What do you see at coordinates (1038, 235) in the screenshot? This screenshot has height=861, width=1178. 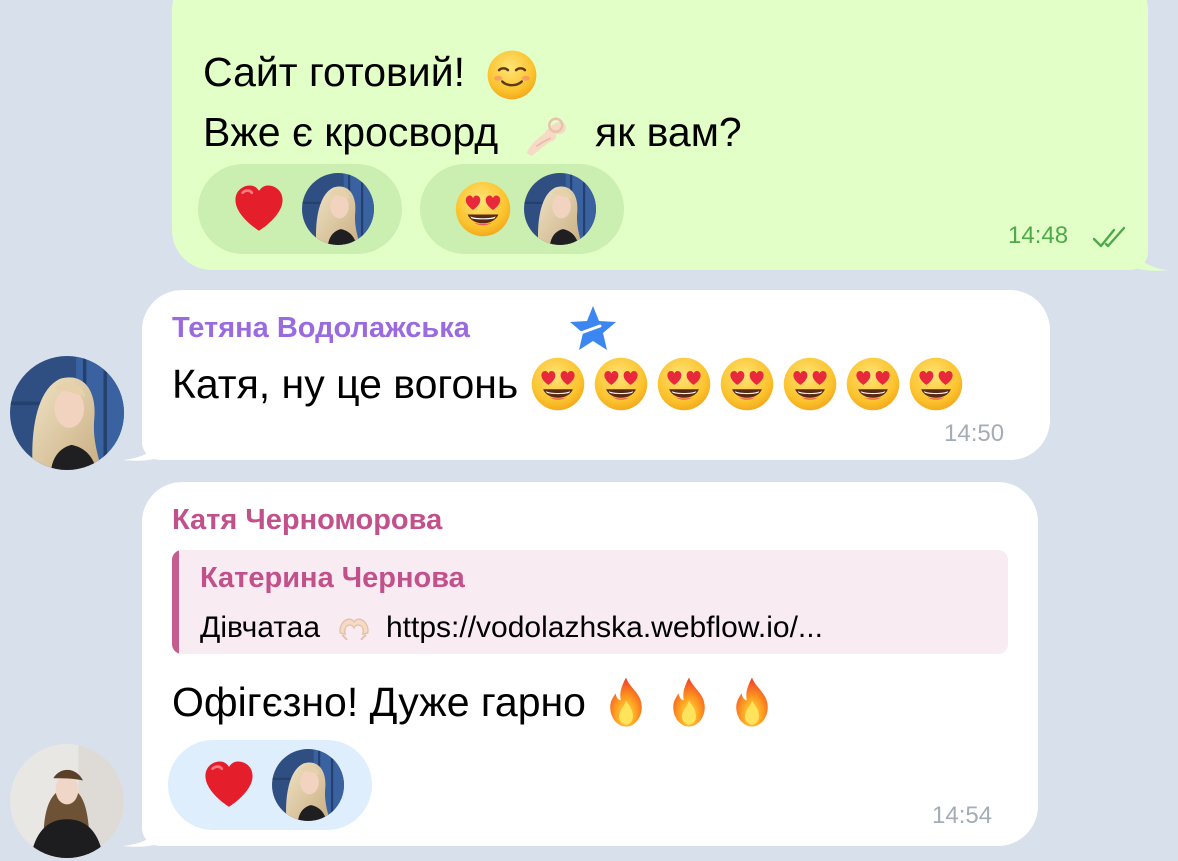 I see `message-time: 14:48` at bounding box center [1038, 235].